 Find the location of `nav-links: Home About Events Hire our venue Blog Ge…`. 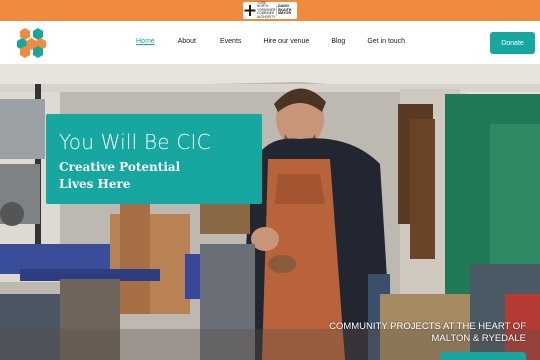

nav-links: Home About Events Hire our venue Blog Ge… is located at coordinates (270, 41).